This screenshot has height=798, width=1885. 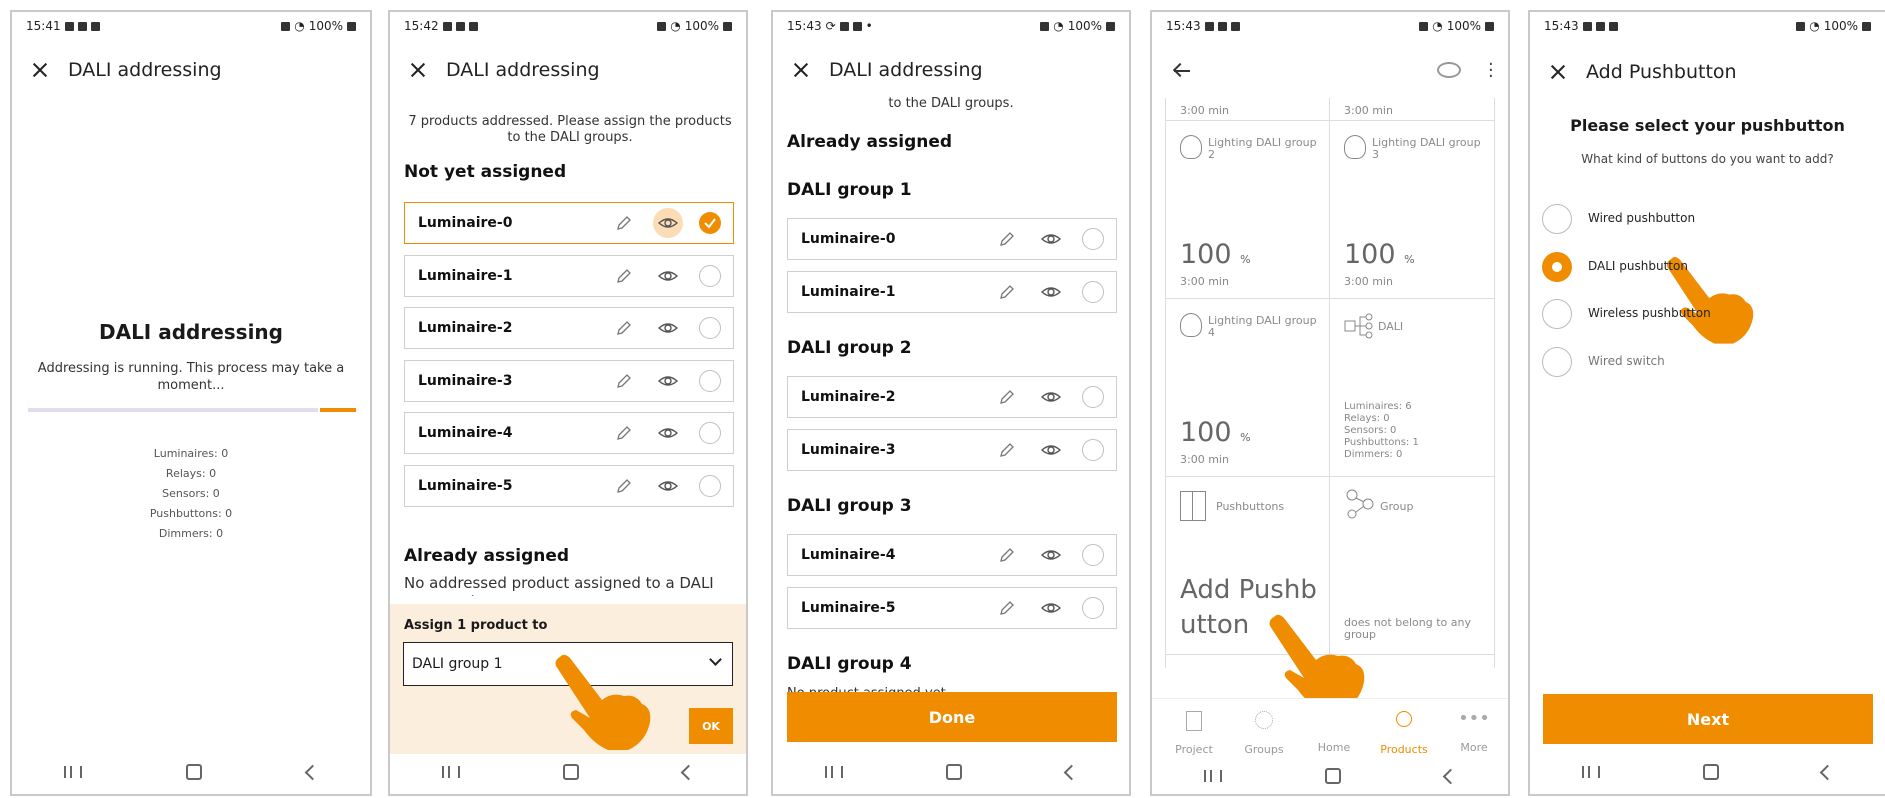 What do you see at coordinates (1264, 733) in the screenshot?
I see `nav-groups: Groups` at bounding box center [1264, 733].